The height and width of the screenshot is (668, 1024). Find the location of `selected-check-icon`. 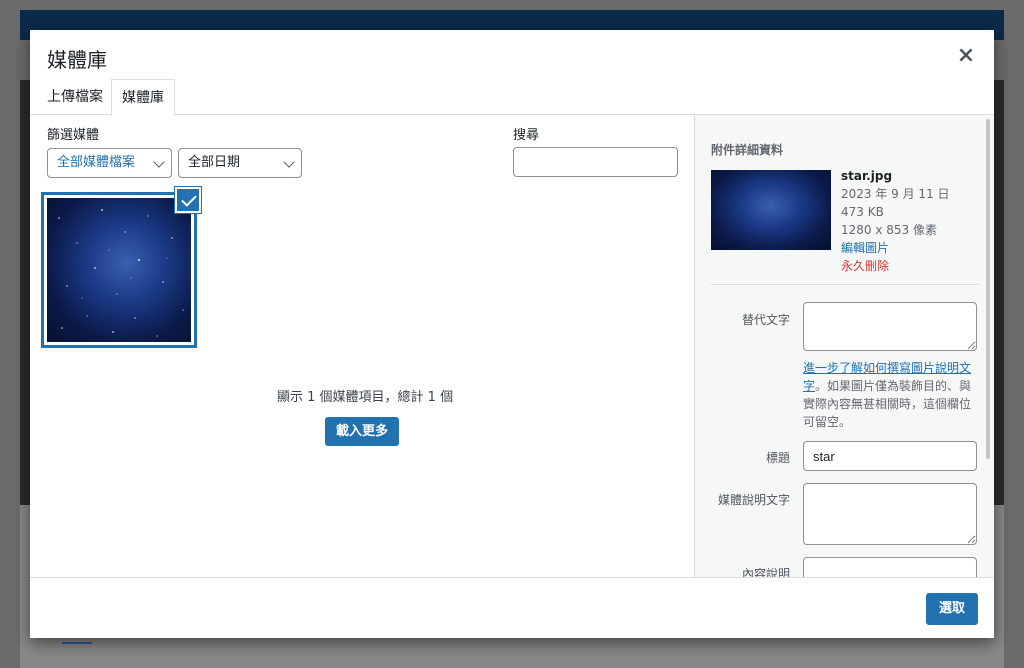

selected-check-icon is located at coordinates (188, 200).